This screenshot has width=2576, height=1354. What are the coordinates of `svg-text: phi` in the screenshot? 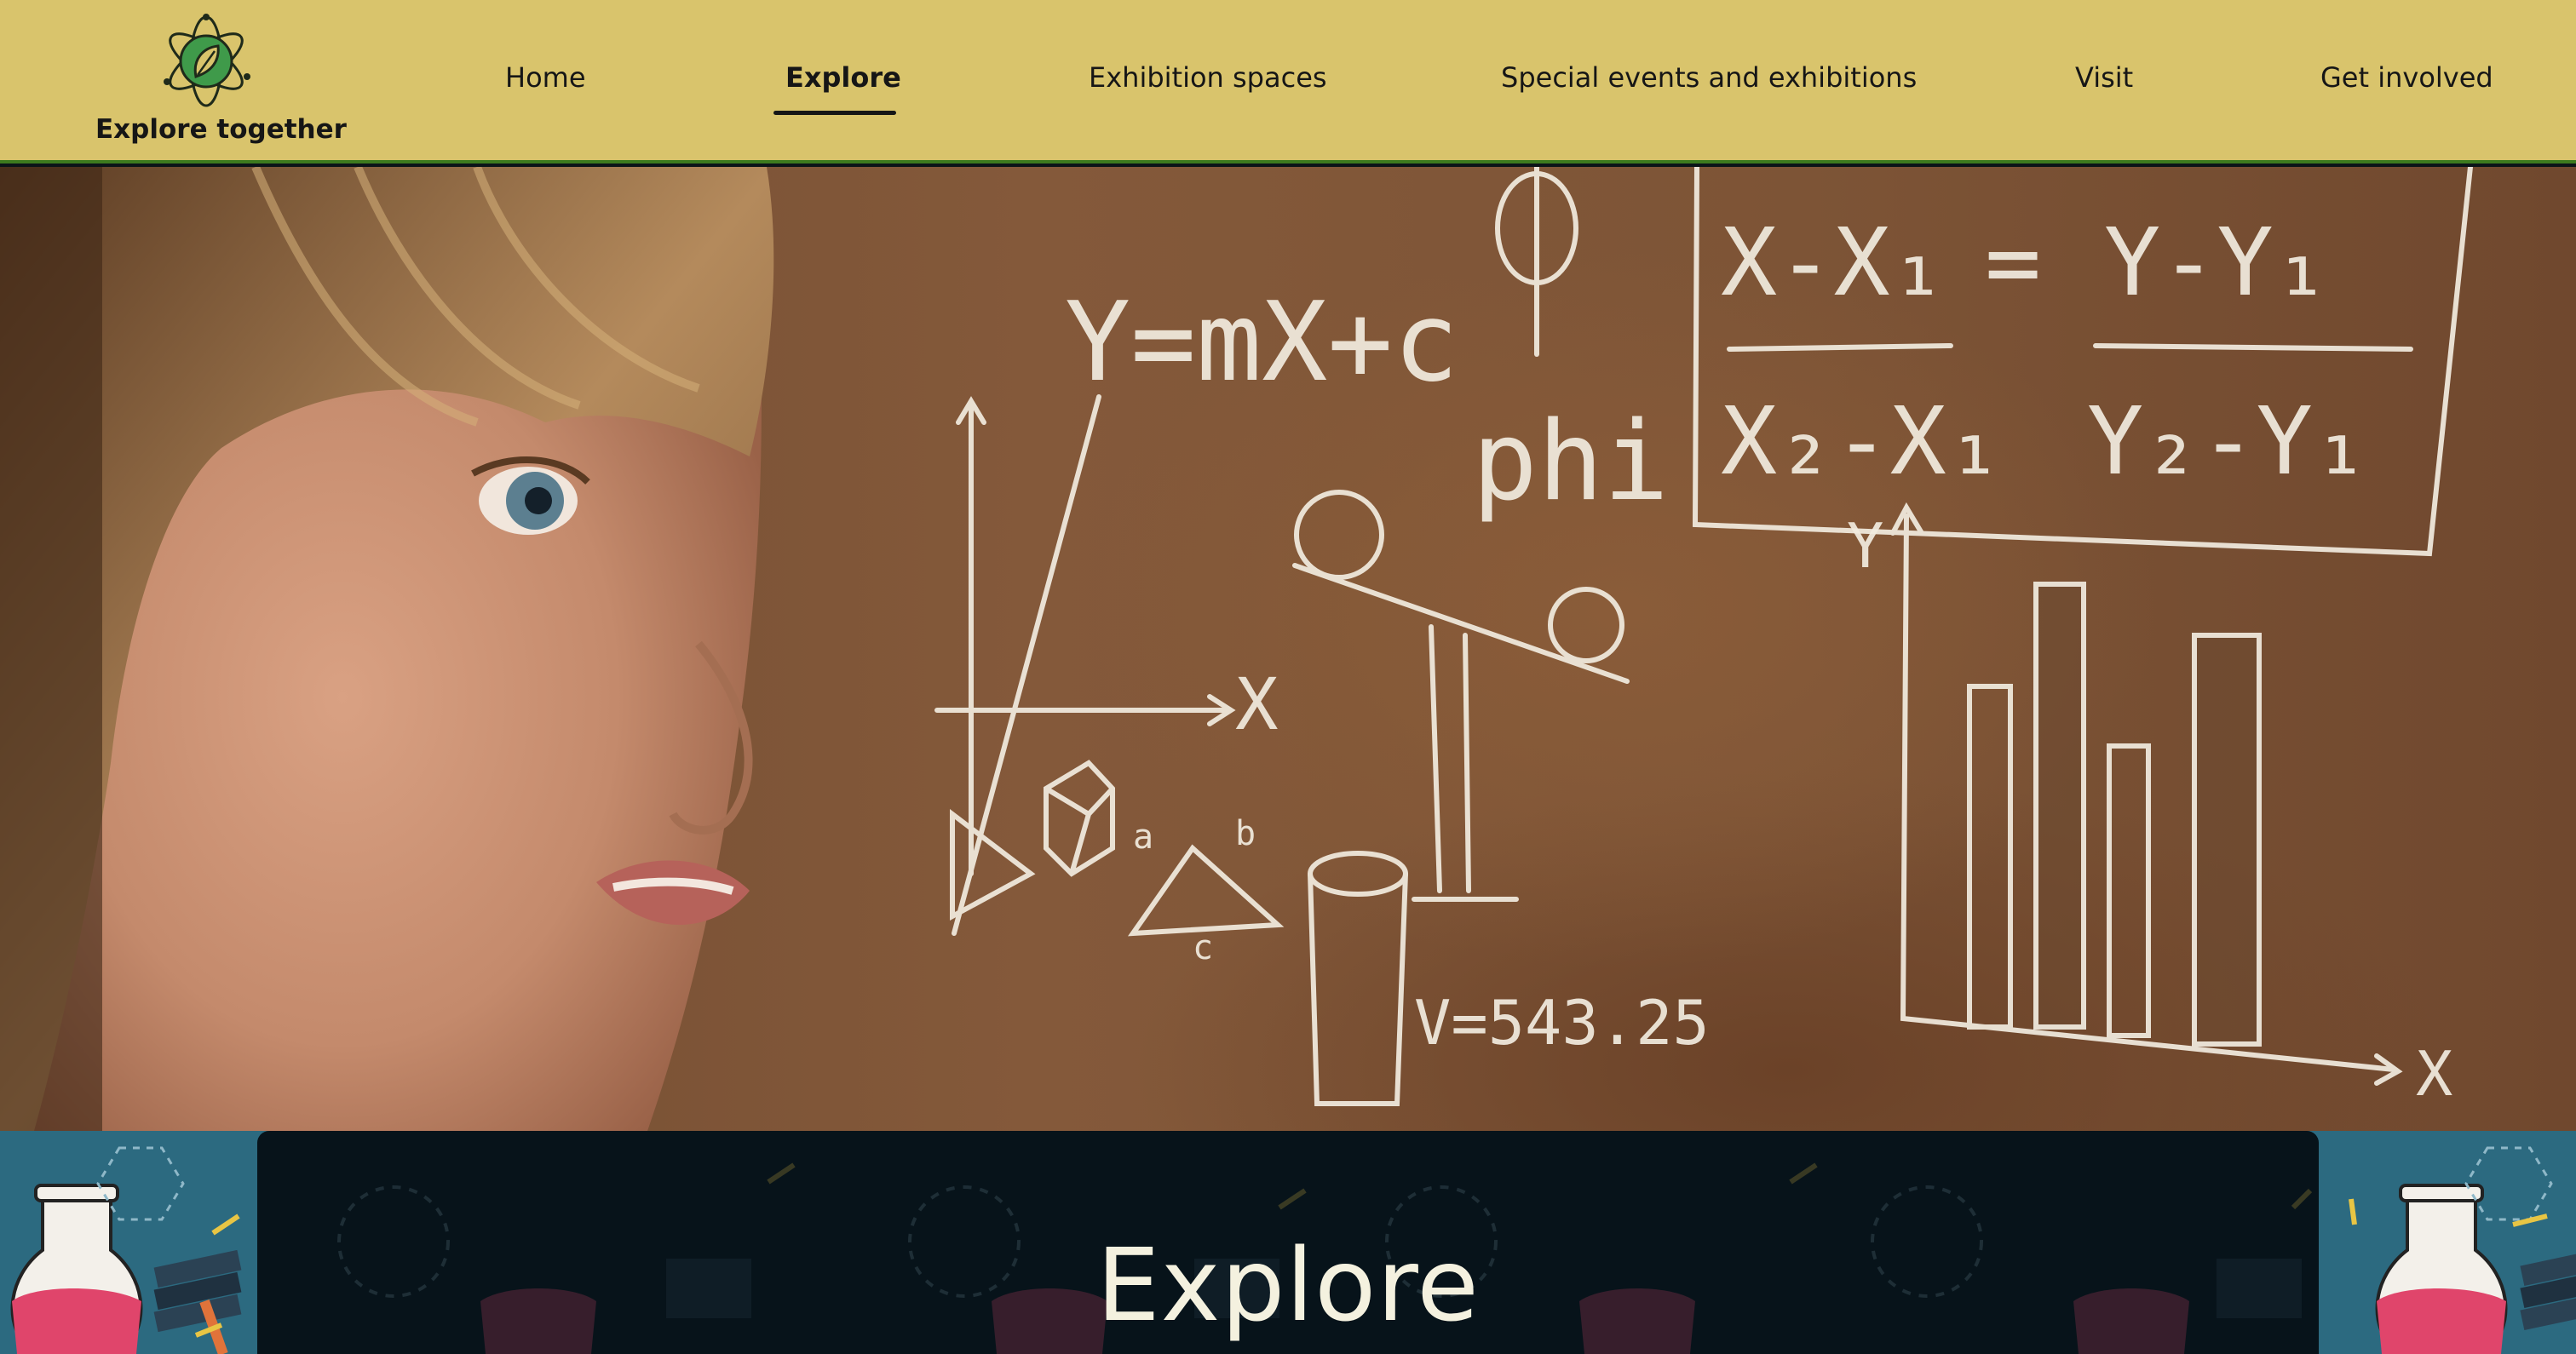 It's located at (1571, 462).